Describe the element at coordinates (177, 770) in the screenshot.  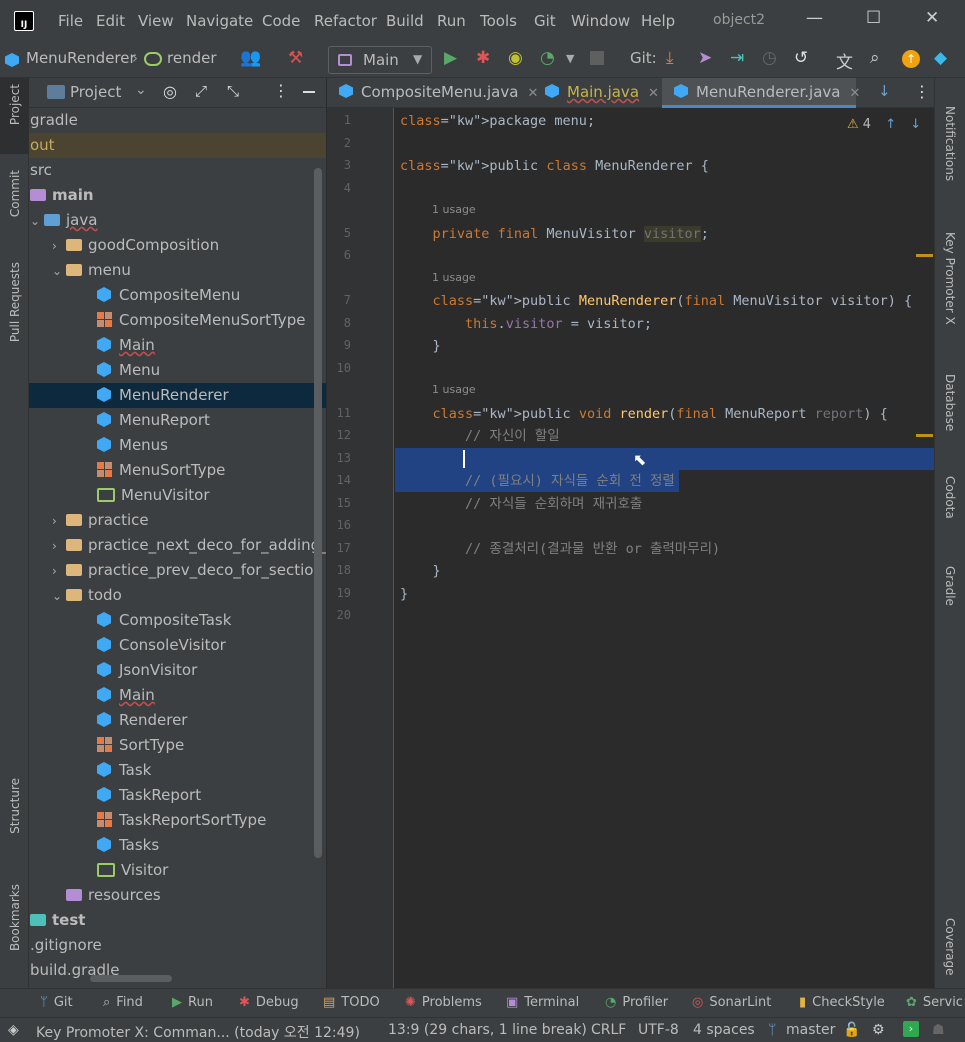
I see `tree-item: Task` at that location.